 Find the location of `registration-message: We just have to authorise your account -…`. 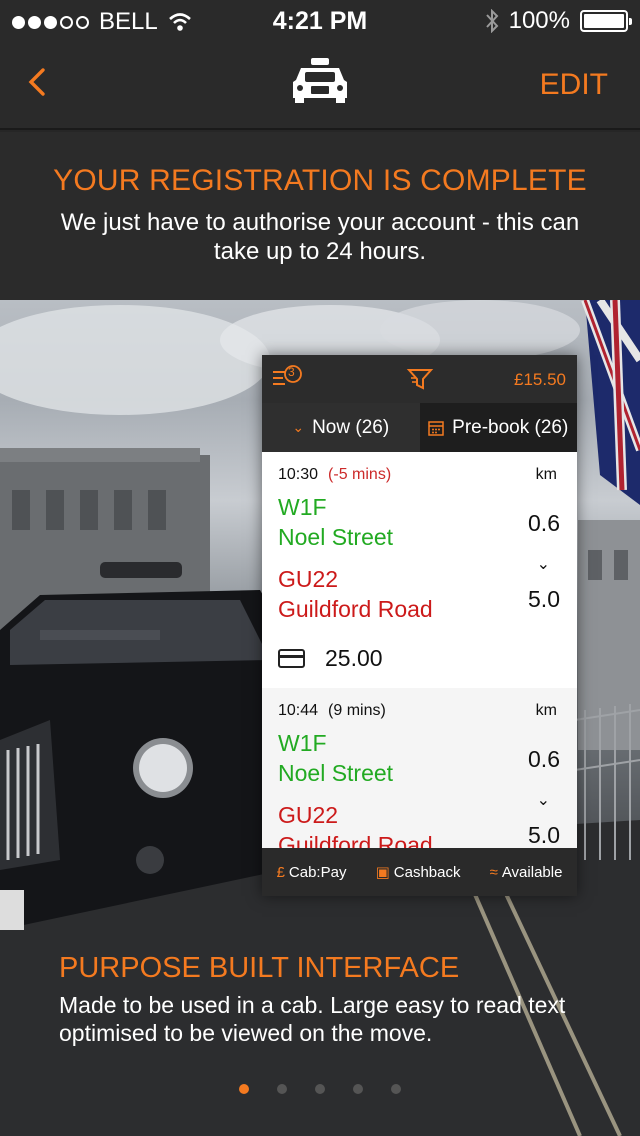

registration-message: We just have to authorise your account -… is located at coordinates (320, 237).